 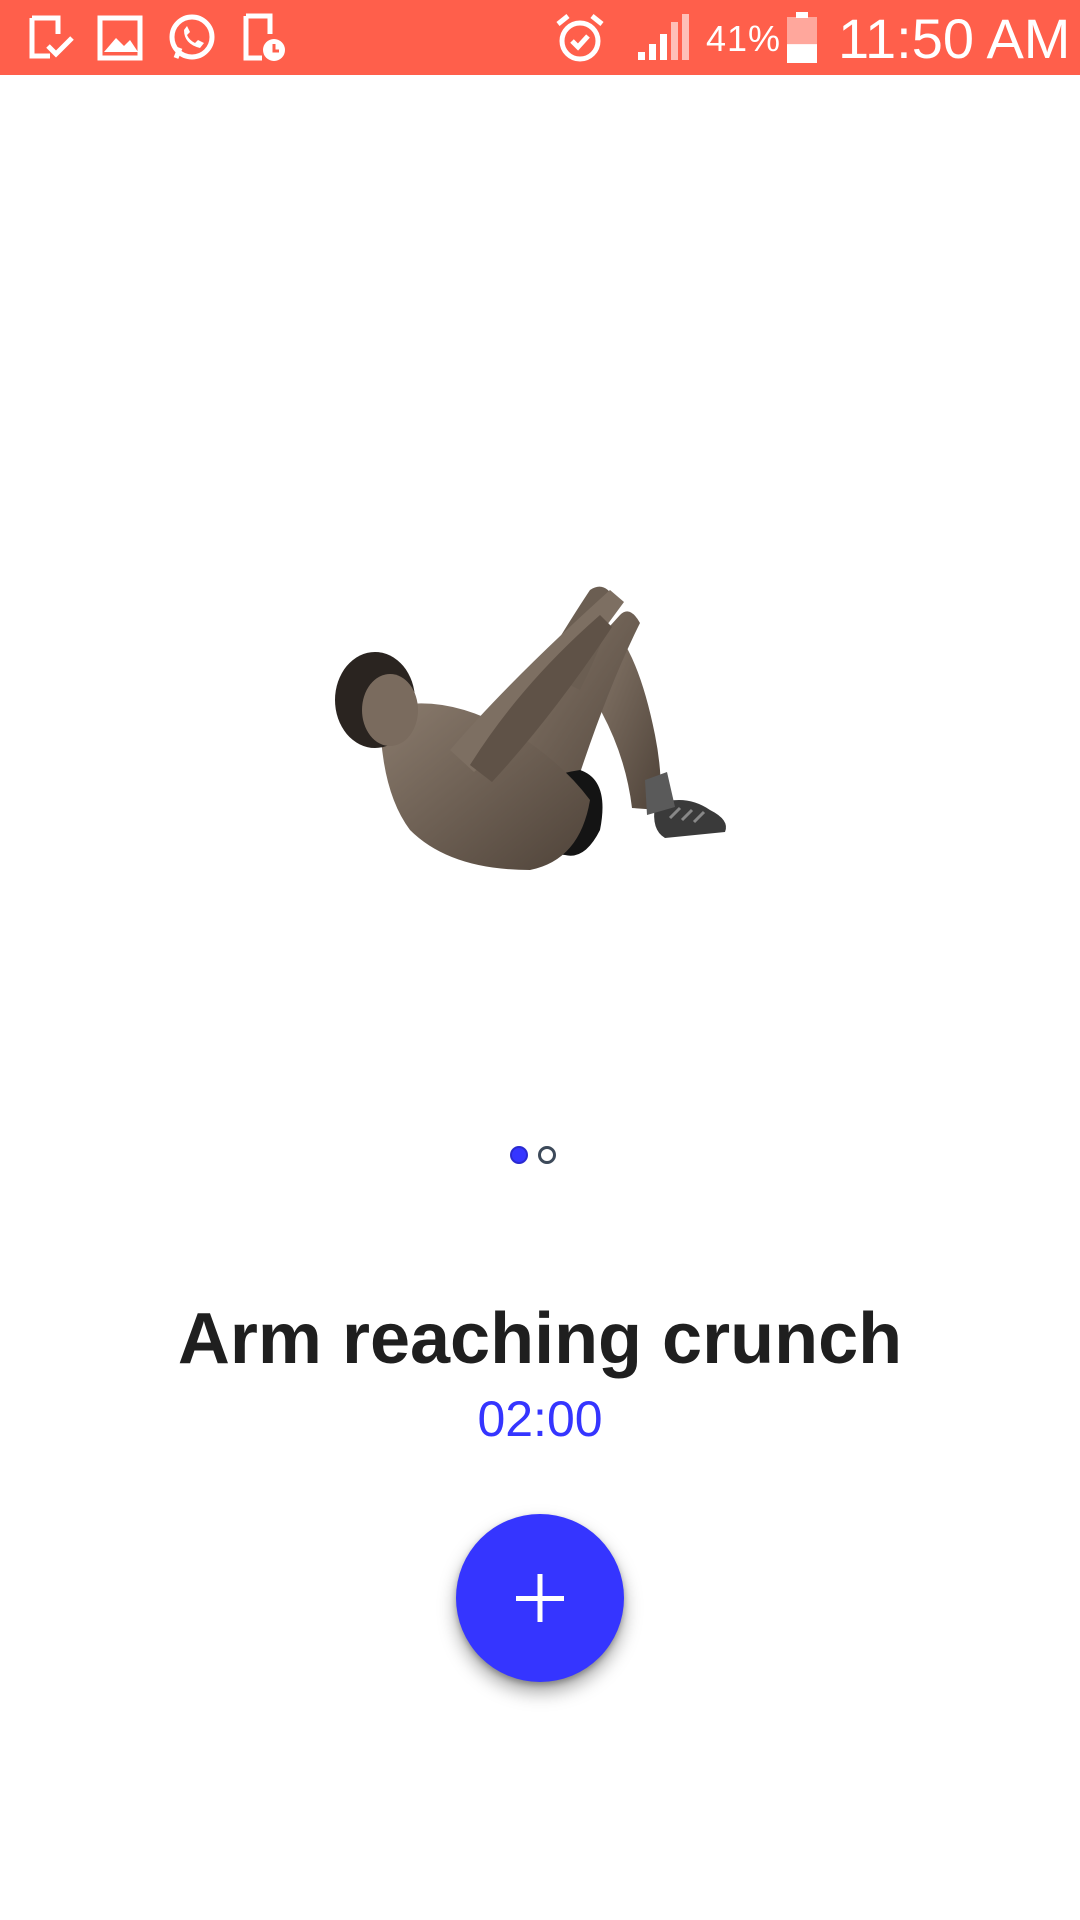 I want to click on gallery-icon, so click(x=120, y=38).